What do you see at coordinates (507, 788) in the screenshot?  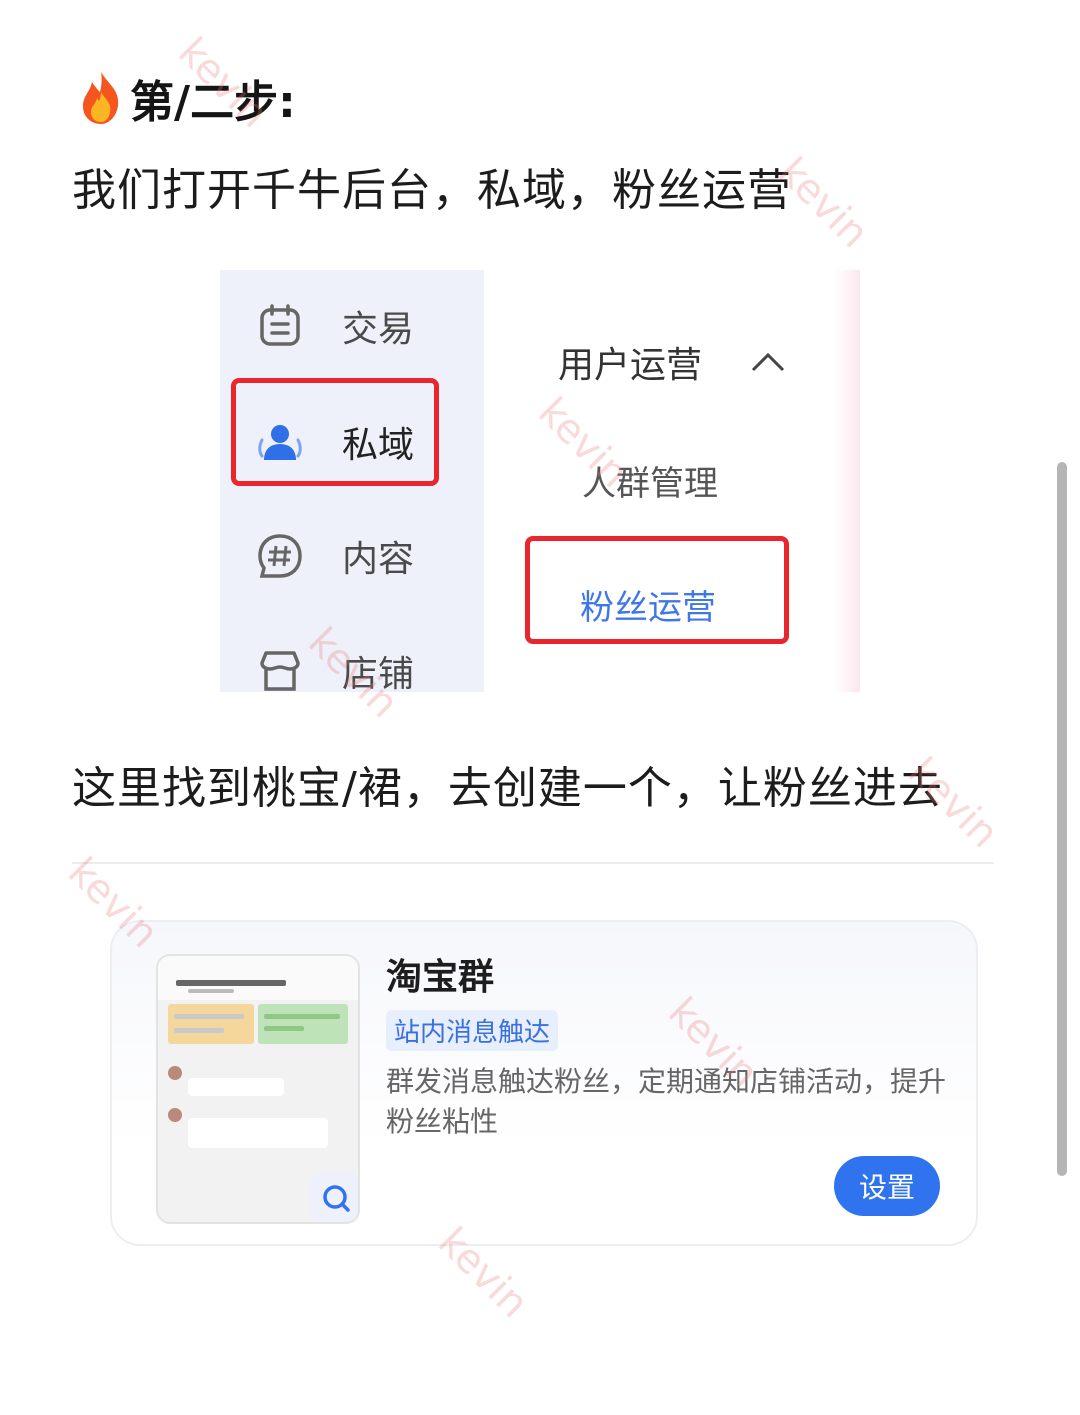 I see `instruction-text: 这里找到桃宝/裙，去创建一个，让粉丝进去` at bounding box center [507, 788].